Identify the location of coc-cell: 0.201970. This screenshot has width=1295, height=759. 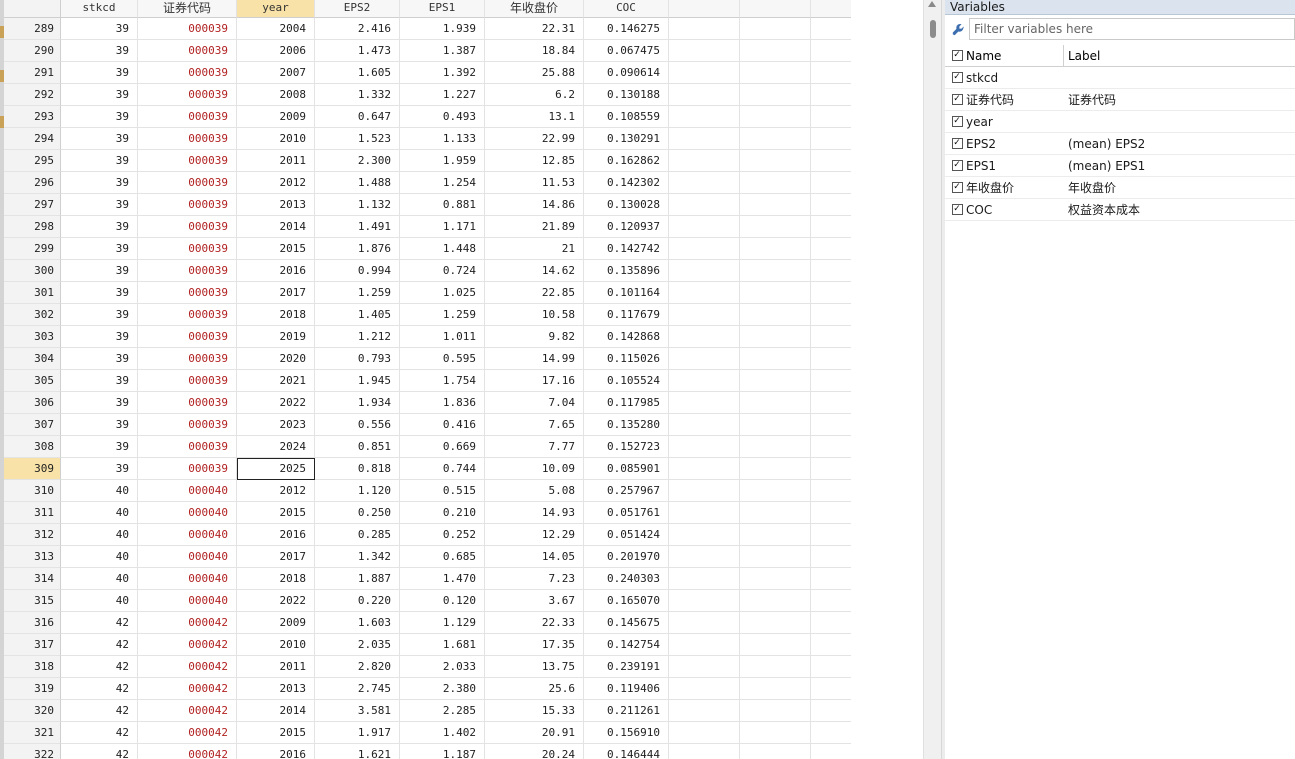
(626, 557).